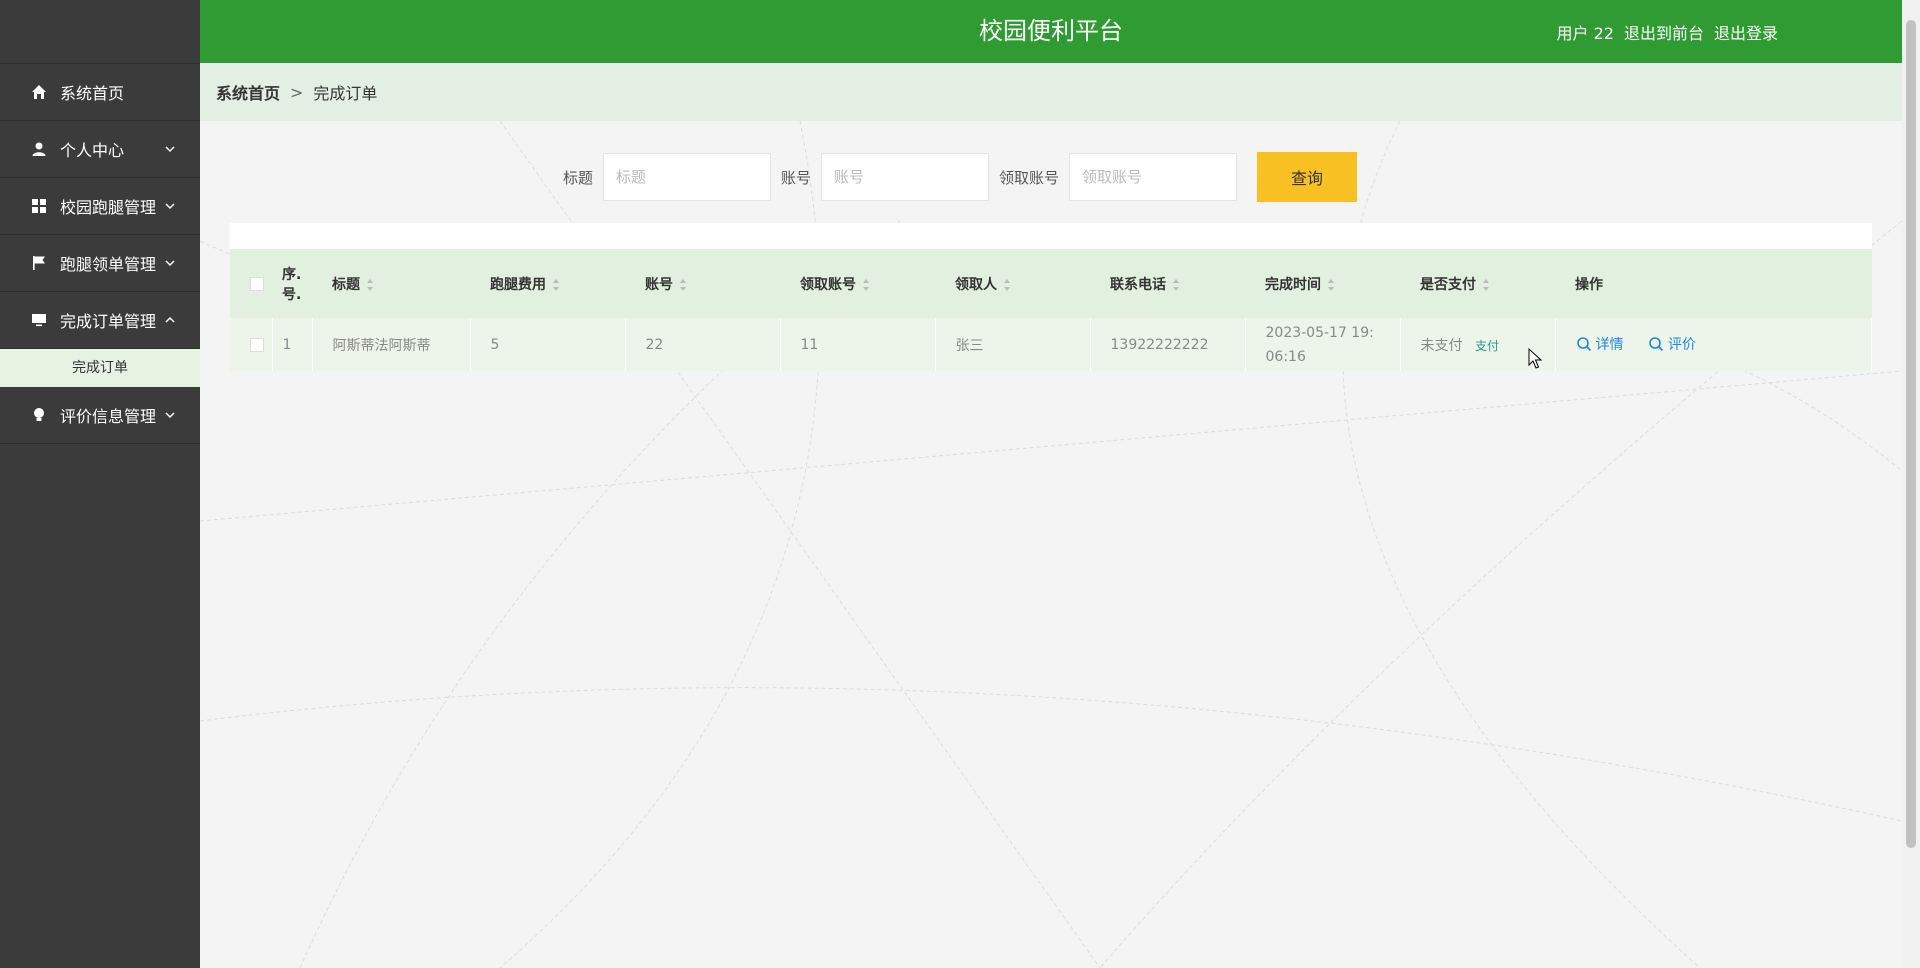  I want to click on home-icon, so click(39, 92).